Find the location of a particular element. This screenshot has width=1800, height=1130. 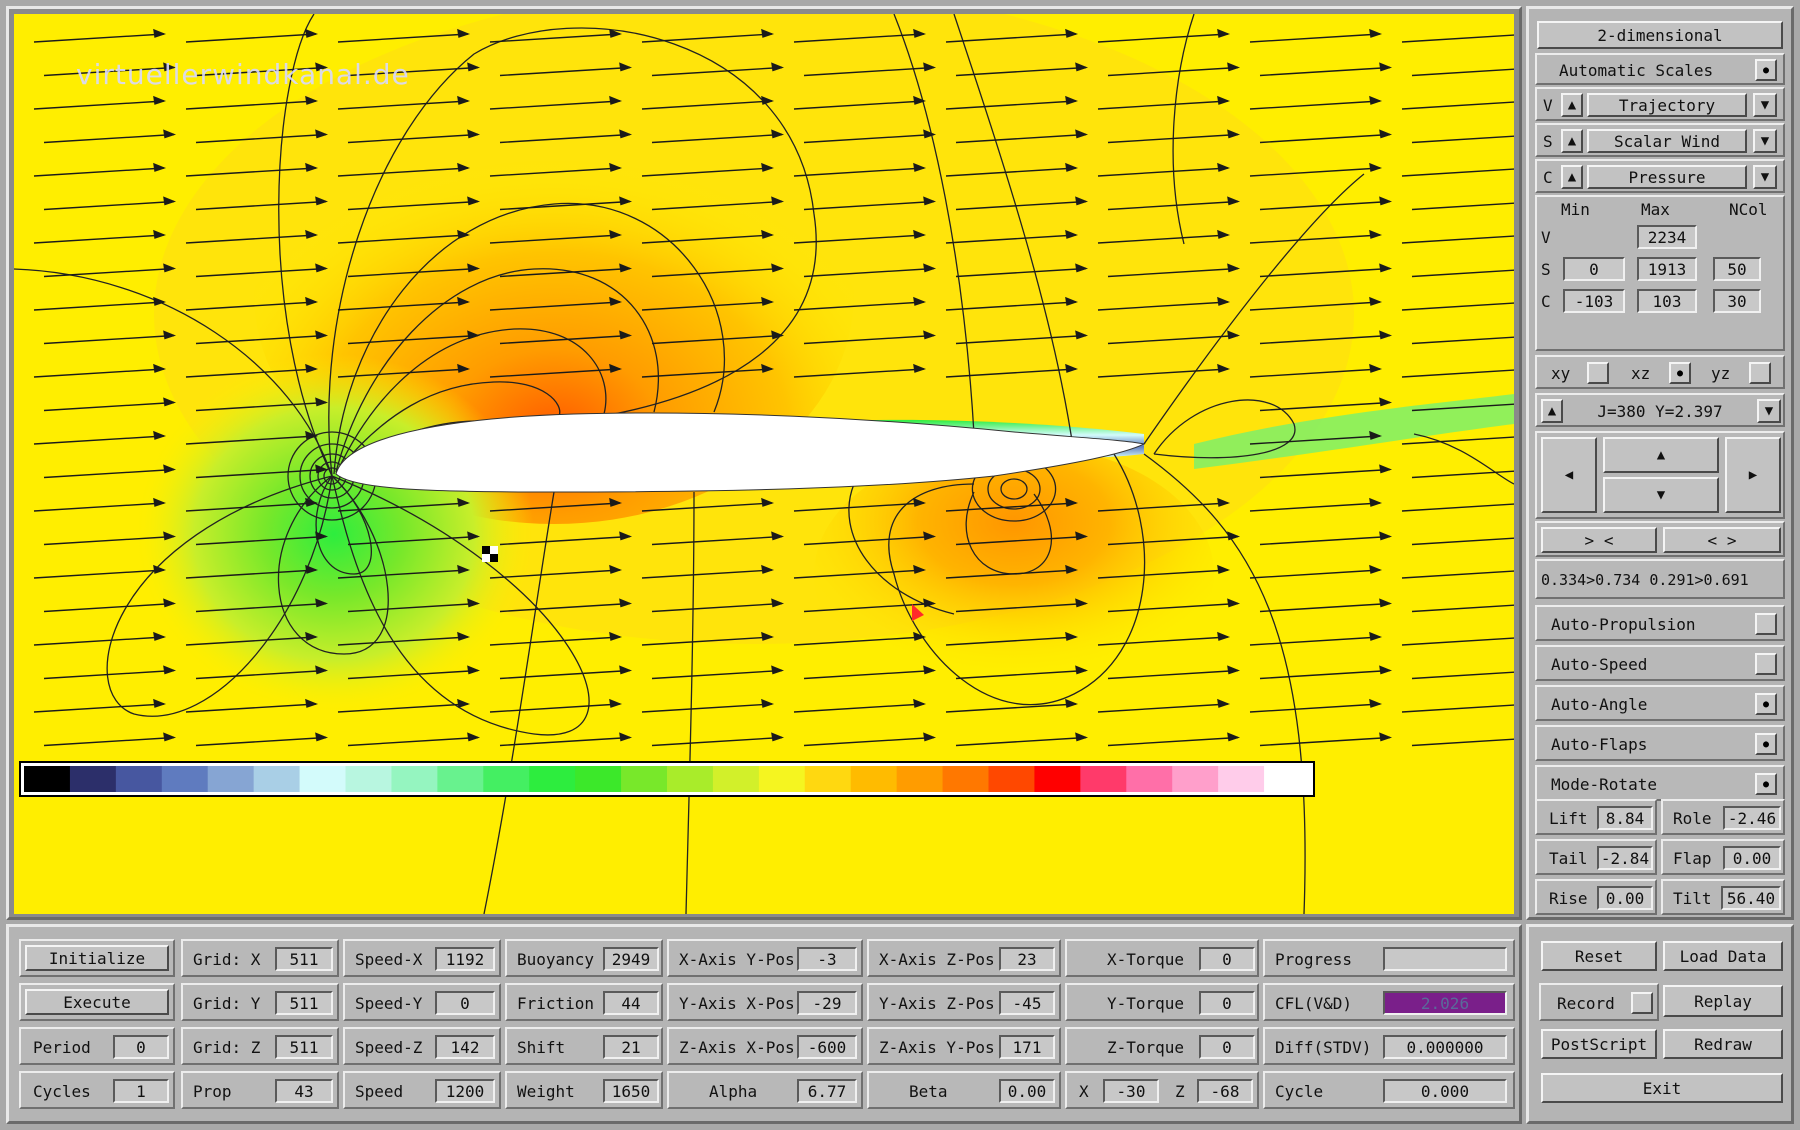

flap-value: 0.00 is located at coordinates (1752, 858).